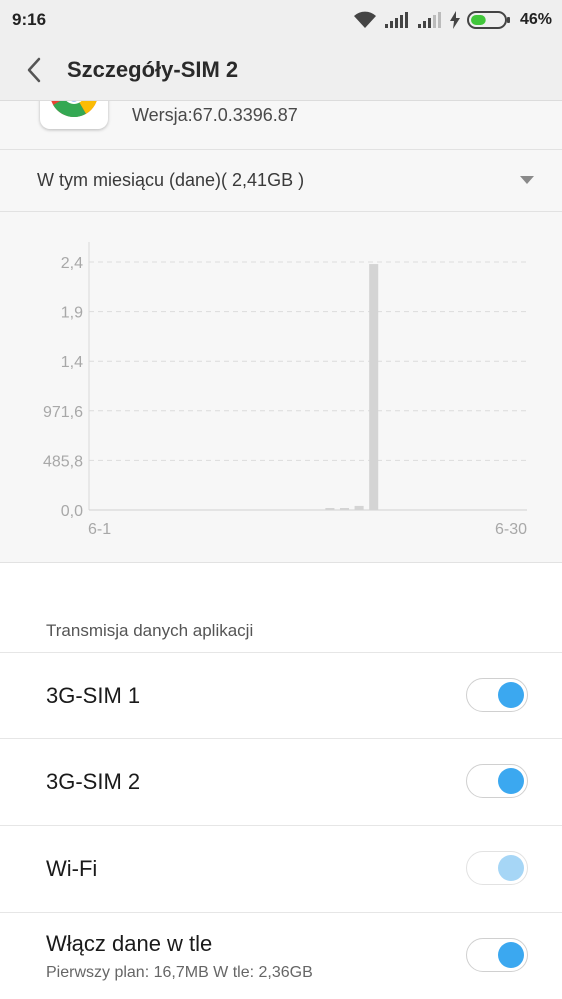 The image size is (562, 999). Describe the element at coordinates (281, 20) in the screenshot. I see `status-bar: 9:16 46%` at that location.